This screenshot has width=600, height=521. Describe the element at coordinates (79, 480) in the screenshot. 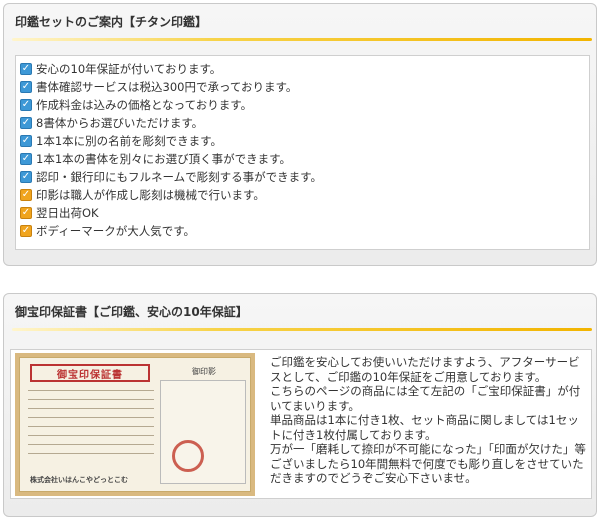

I see `certificate-company: 株式会社いはんこやどっとこむ` at that location.